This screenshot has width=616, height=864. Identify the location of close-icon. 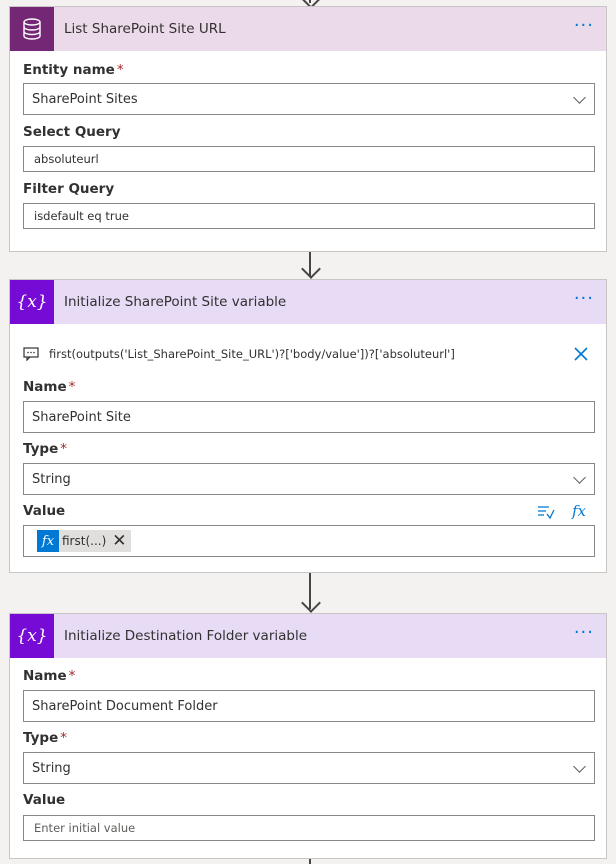
(581, 354).